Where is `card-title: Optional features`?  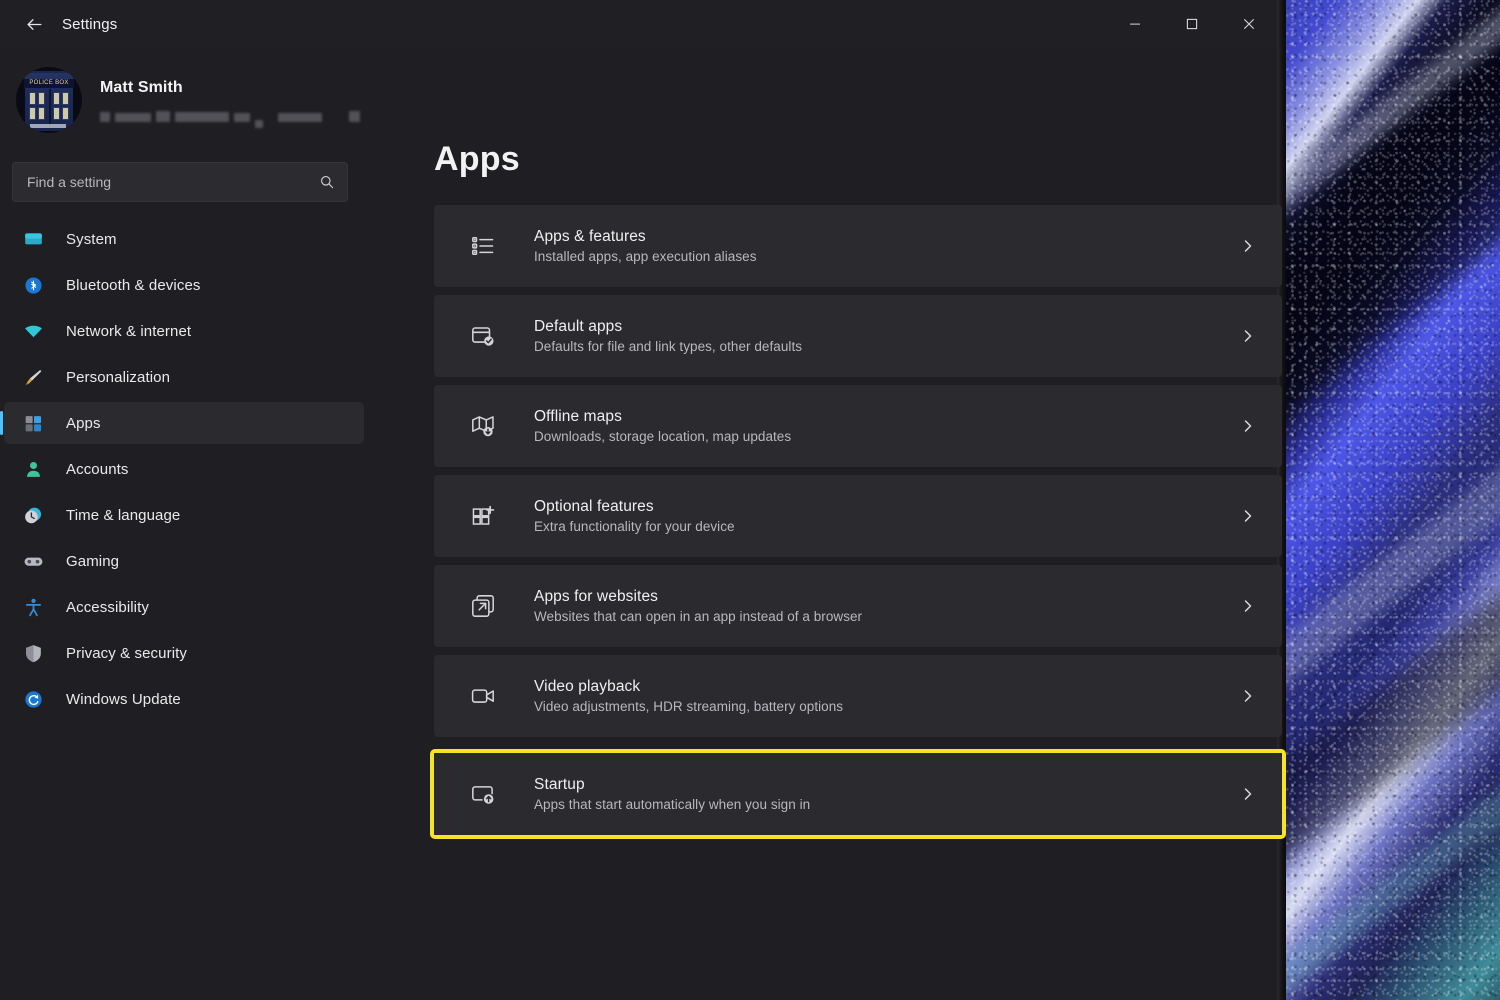 card-title: Optional features is located at coordinates (594, 506).